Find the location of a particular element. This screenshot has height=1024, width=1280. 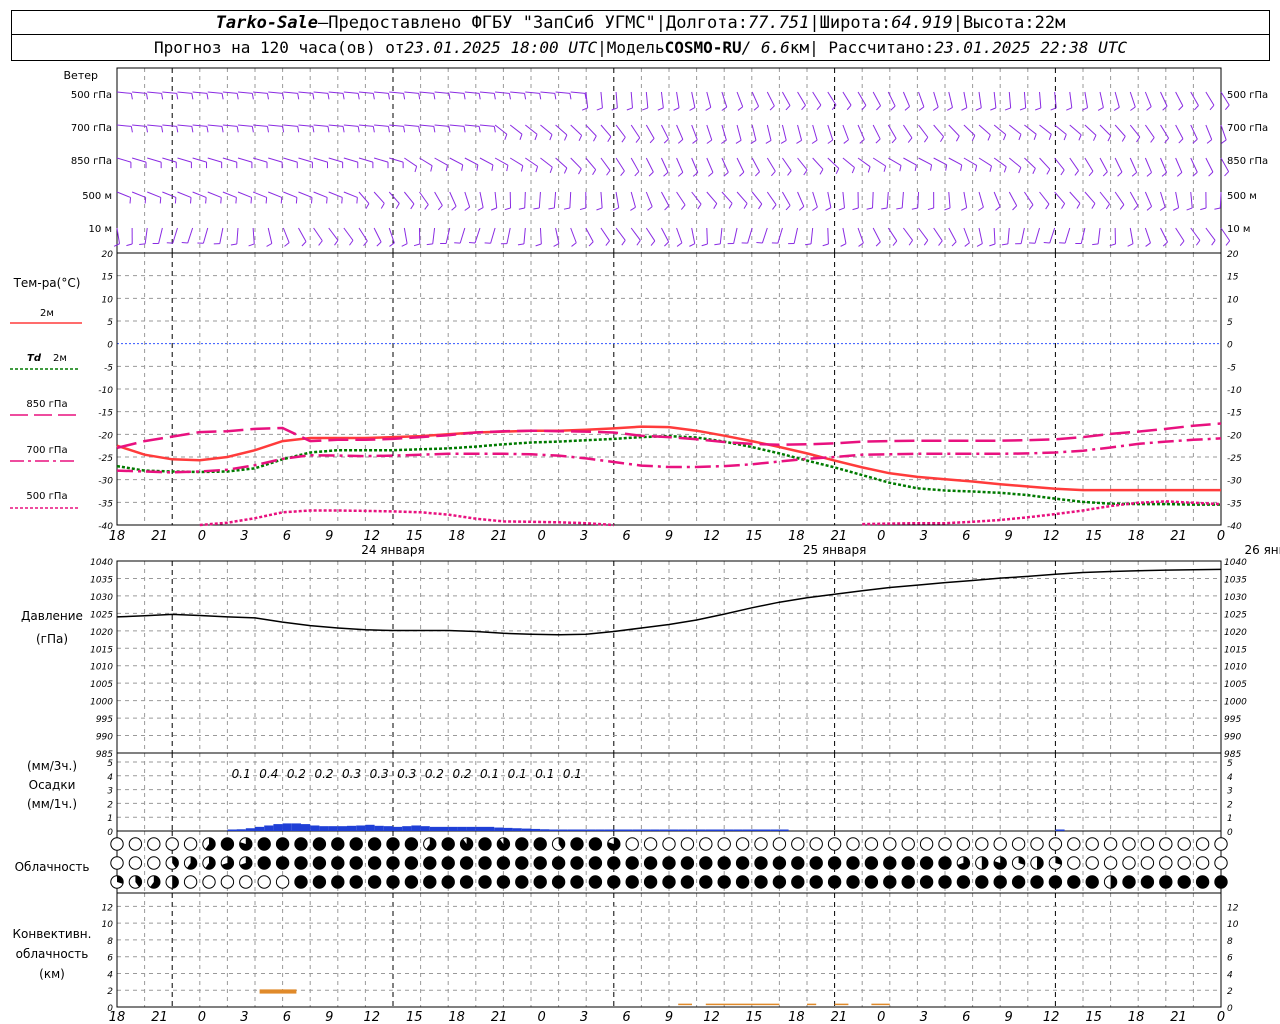

pressure-tick-label: 1030 is located at coordinates (101, 598).